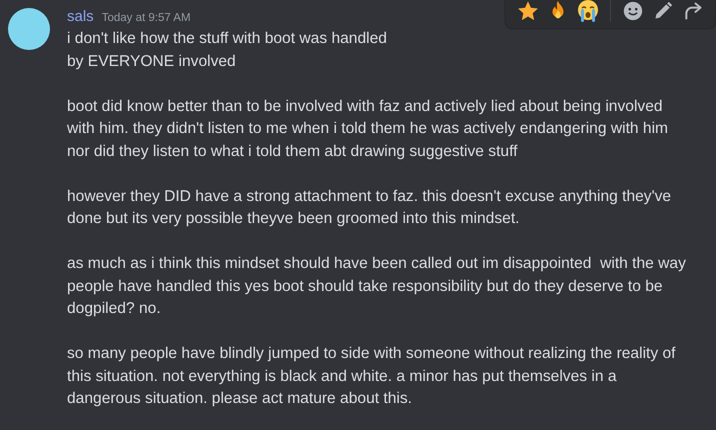  What do you see at coordinates (146, 18) in the screenshot?
I see `timestamp: Today at 9:57 AM` at bounding box center [146, 18].